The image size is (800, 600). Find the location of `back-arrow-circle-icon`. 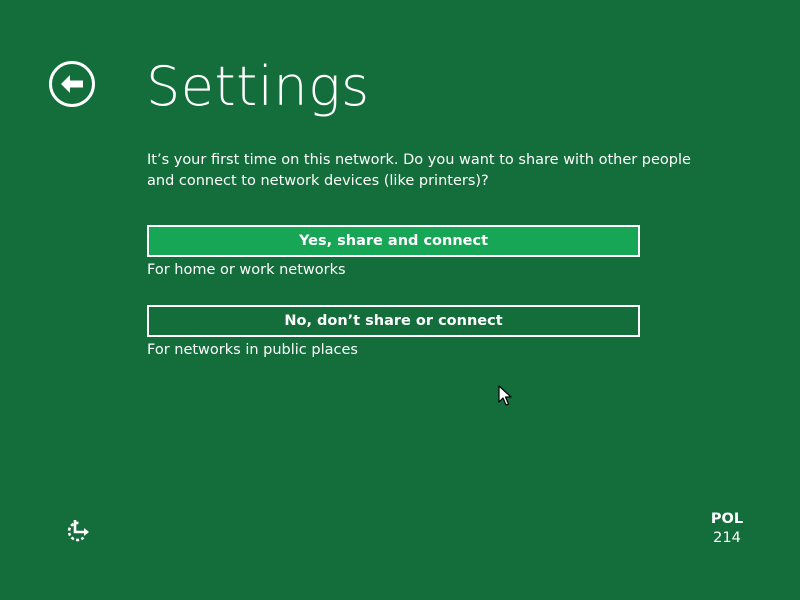

back-arrow-circle-icon is located at coordinates (72, 84).